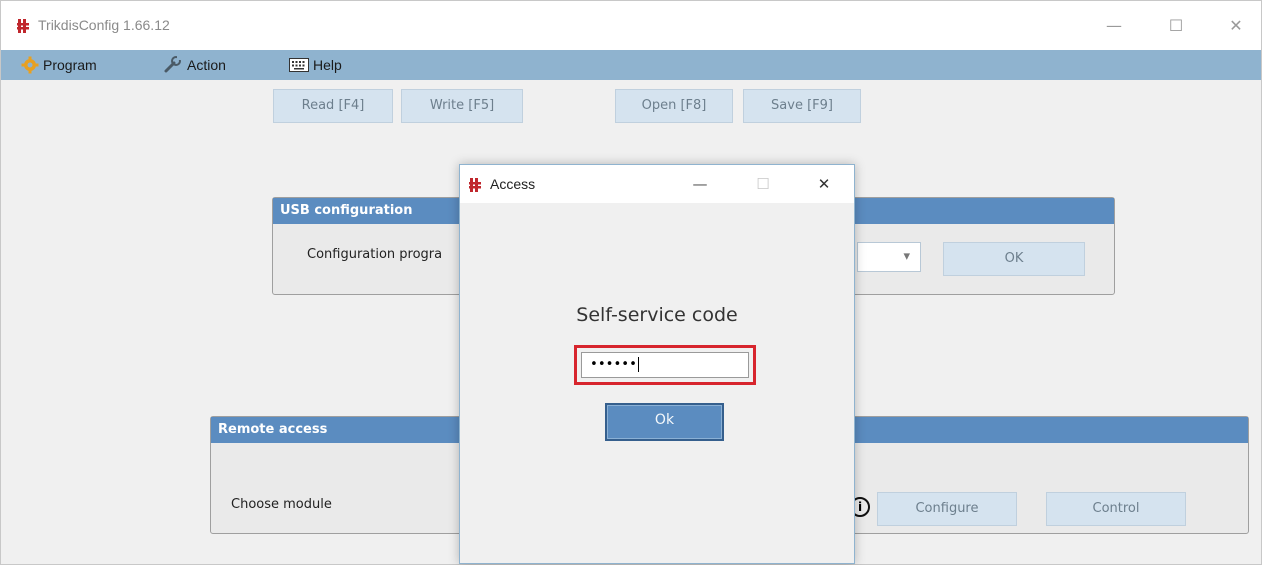  I want to click on dialog-minimize-button: —, so click(700, 184).